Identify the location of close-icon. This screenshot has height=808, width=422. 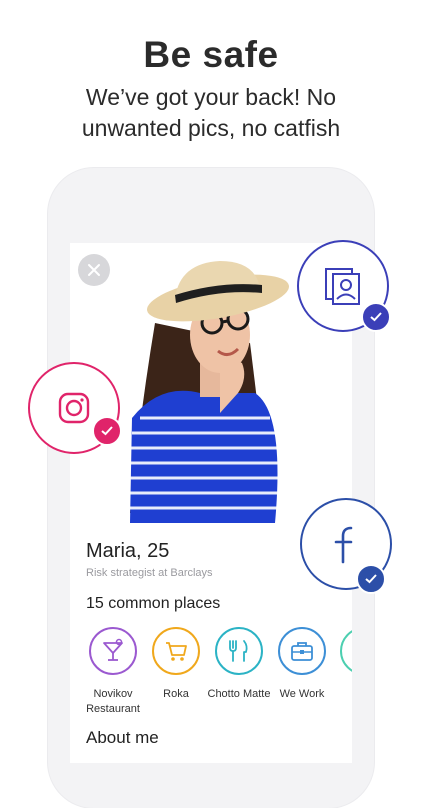
(94, 270).